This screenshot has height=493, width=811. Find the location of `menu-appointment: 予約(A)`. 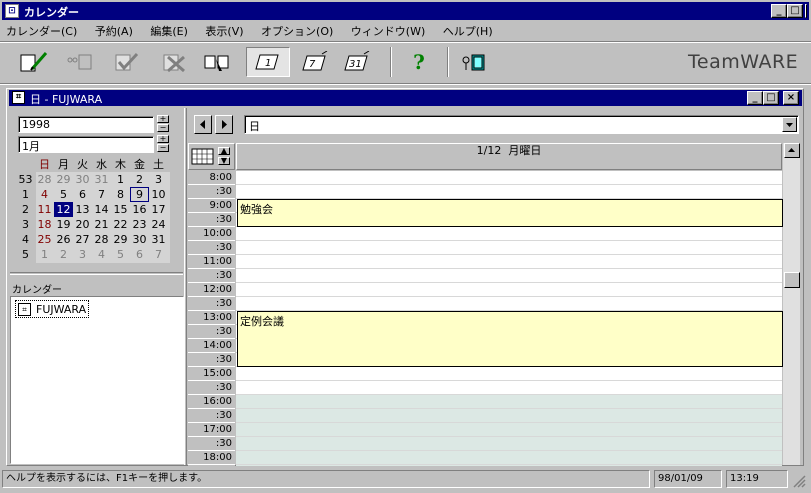

menu-appointment: 予約(A) is located at coordinates (114, 31).